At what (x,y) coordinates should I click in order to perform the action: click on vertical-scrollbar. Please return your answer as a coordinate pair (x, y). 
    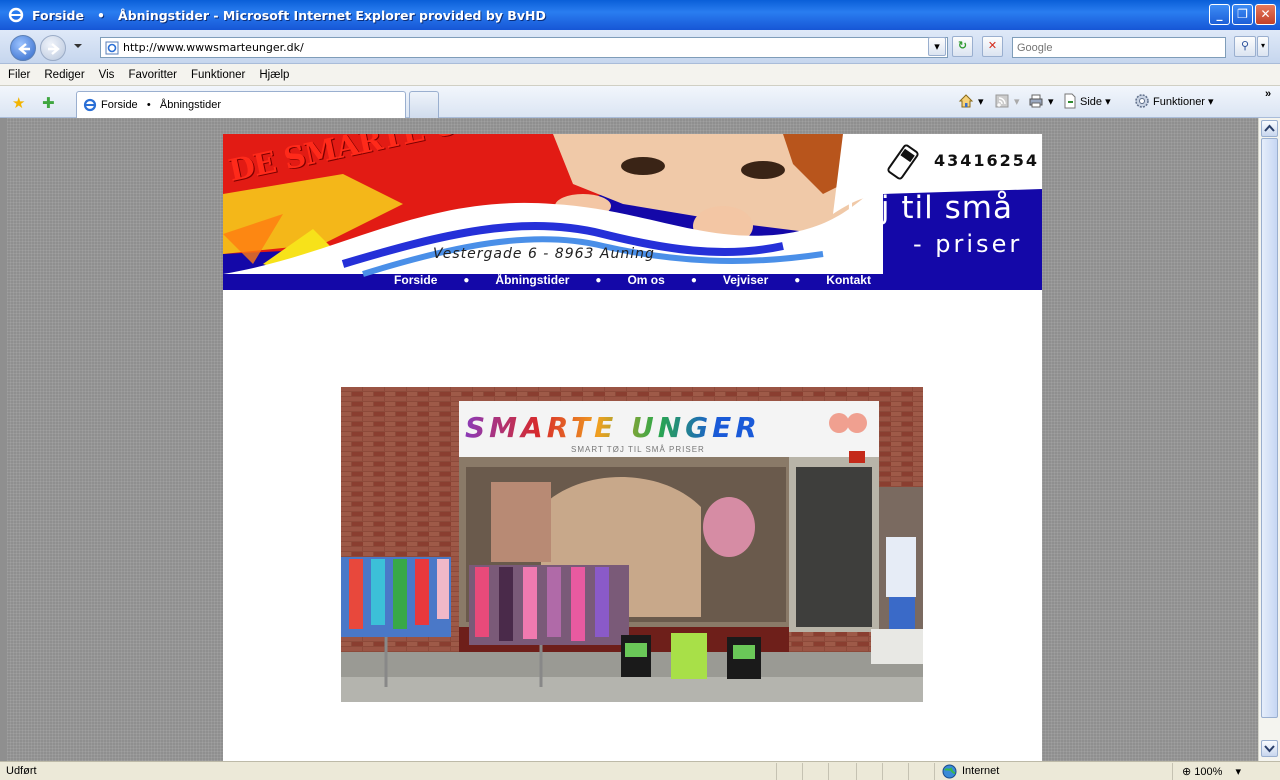
    Looking at the image, I should click on (1269, 439).